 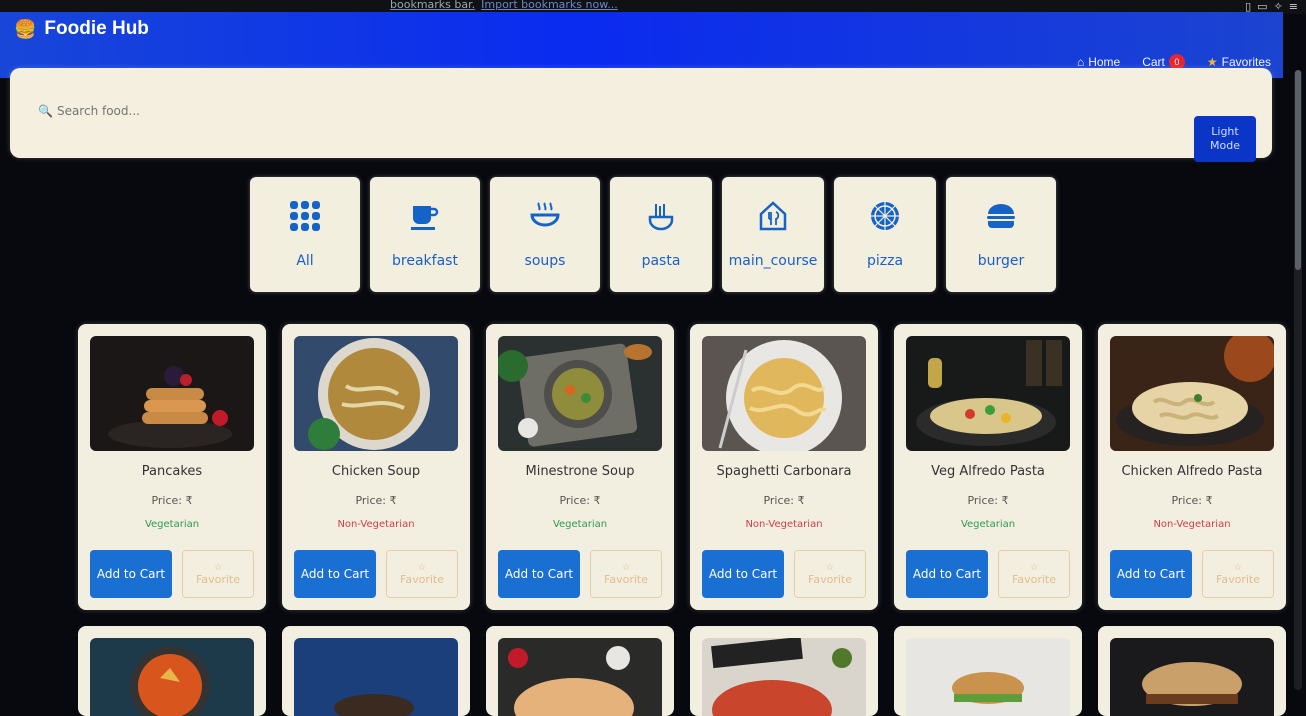 I want to click on search-panel: 🔍 Light Mode, so click(x=641, y=115).